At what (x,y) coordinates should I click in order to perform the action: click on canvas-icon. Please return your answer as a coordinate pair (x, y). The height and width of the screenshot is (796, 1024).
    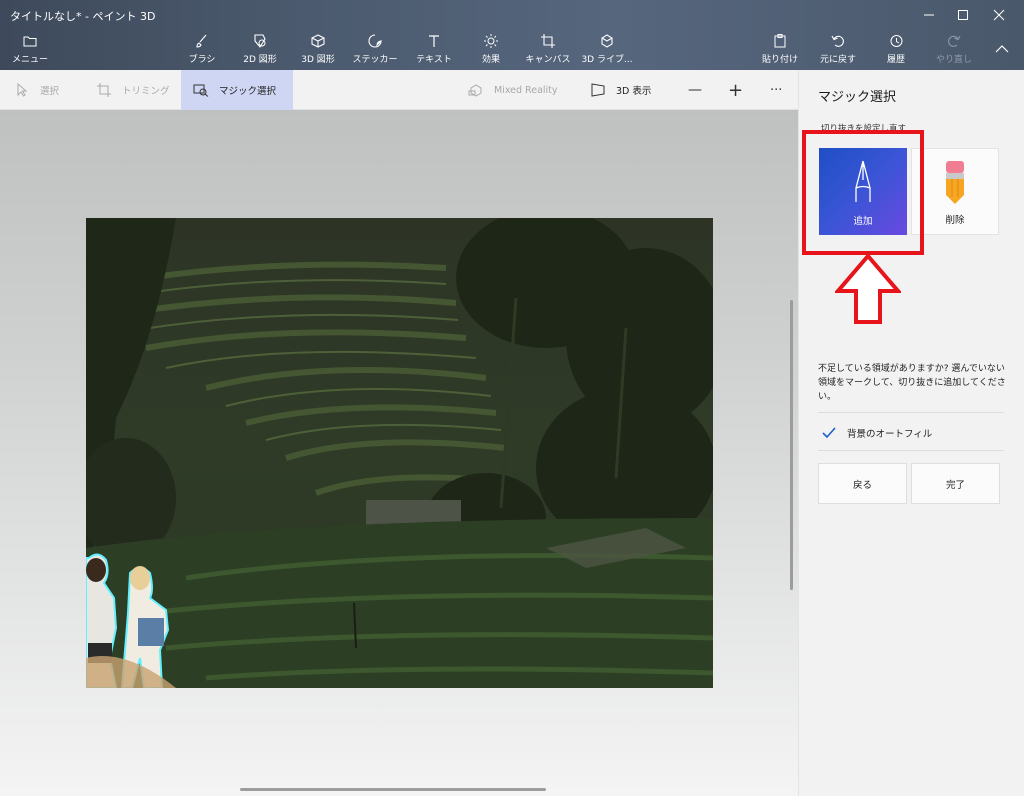
    Looking at the image, I should click on (548, 41).